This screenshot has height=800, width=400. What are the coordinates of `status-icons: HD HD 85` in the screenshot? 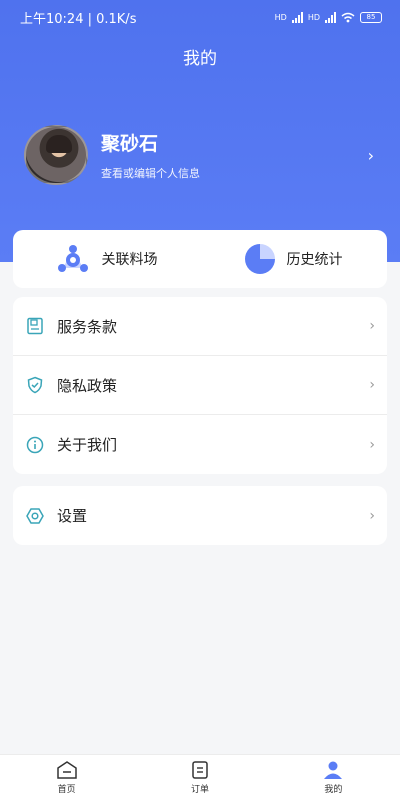 It's located at (328, 17).